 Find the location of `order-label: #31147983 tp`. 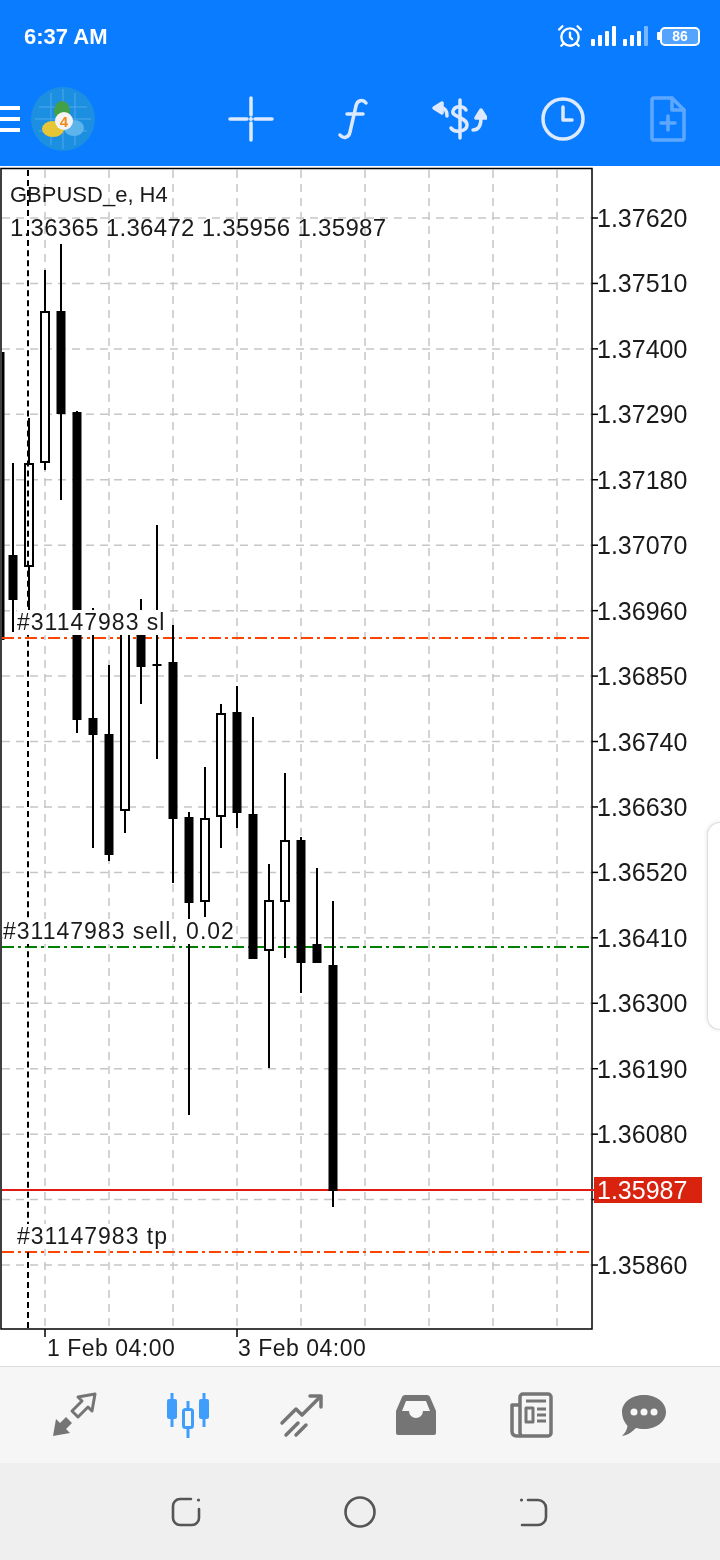

order-label: #31147983 tp is located at coordinates (92, 1236).